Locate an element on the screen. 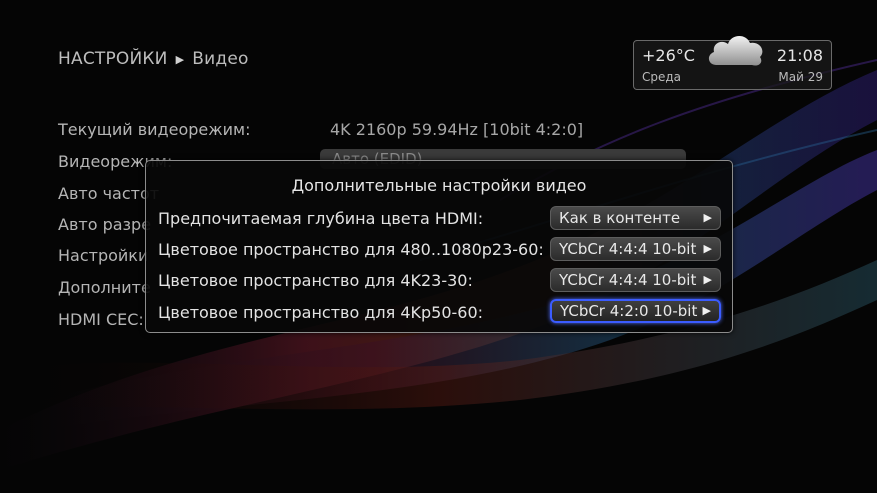 The height and width of the screenshot is (493, 877). breadcrumb-page: Видео is located at coordinates (220, 59).